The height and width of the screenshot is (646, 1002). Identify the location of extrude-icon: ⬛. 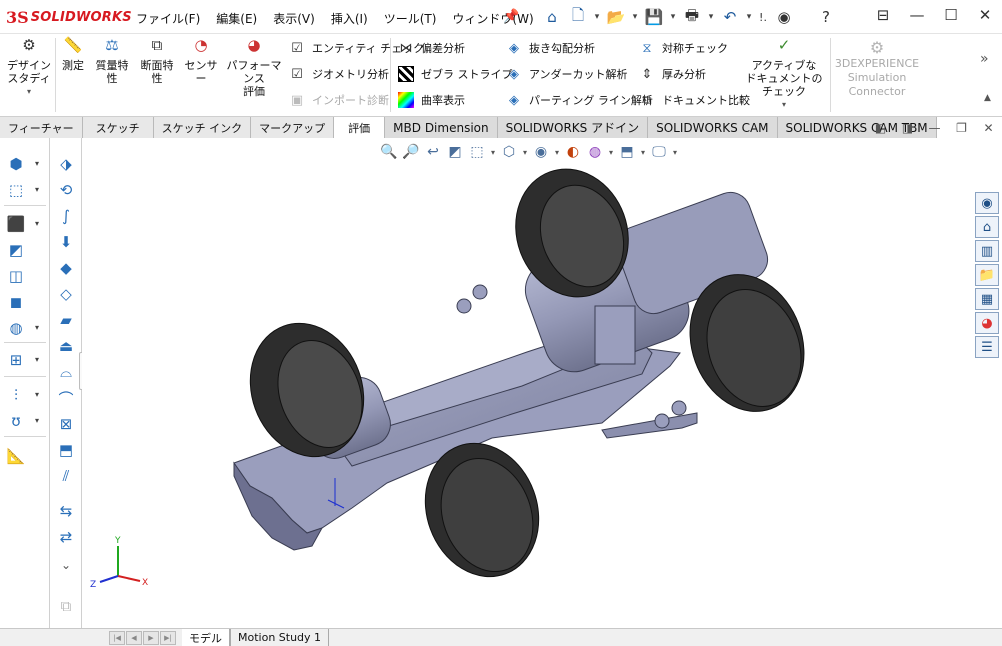
(16, 224).